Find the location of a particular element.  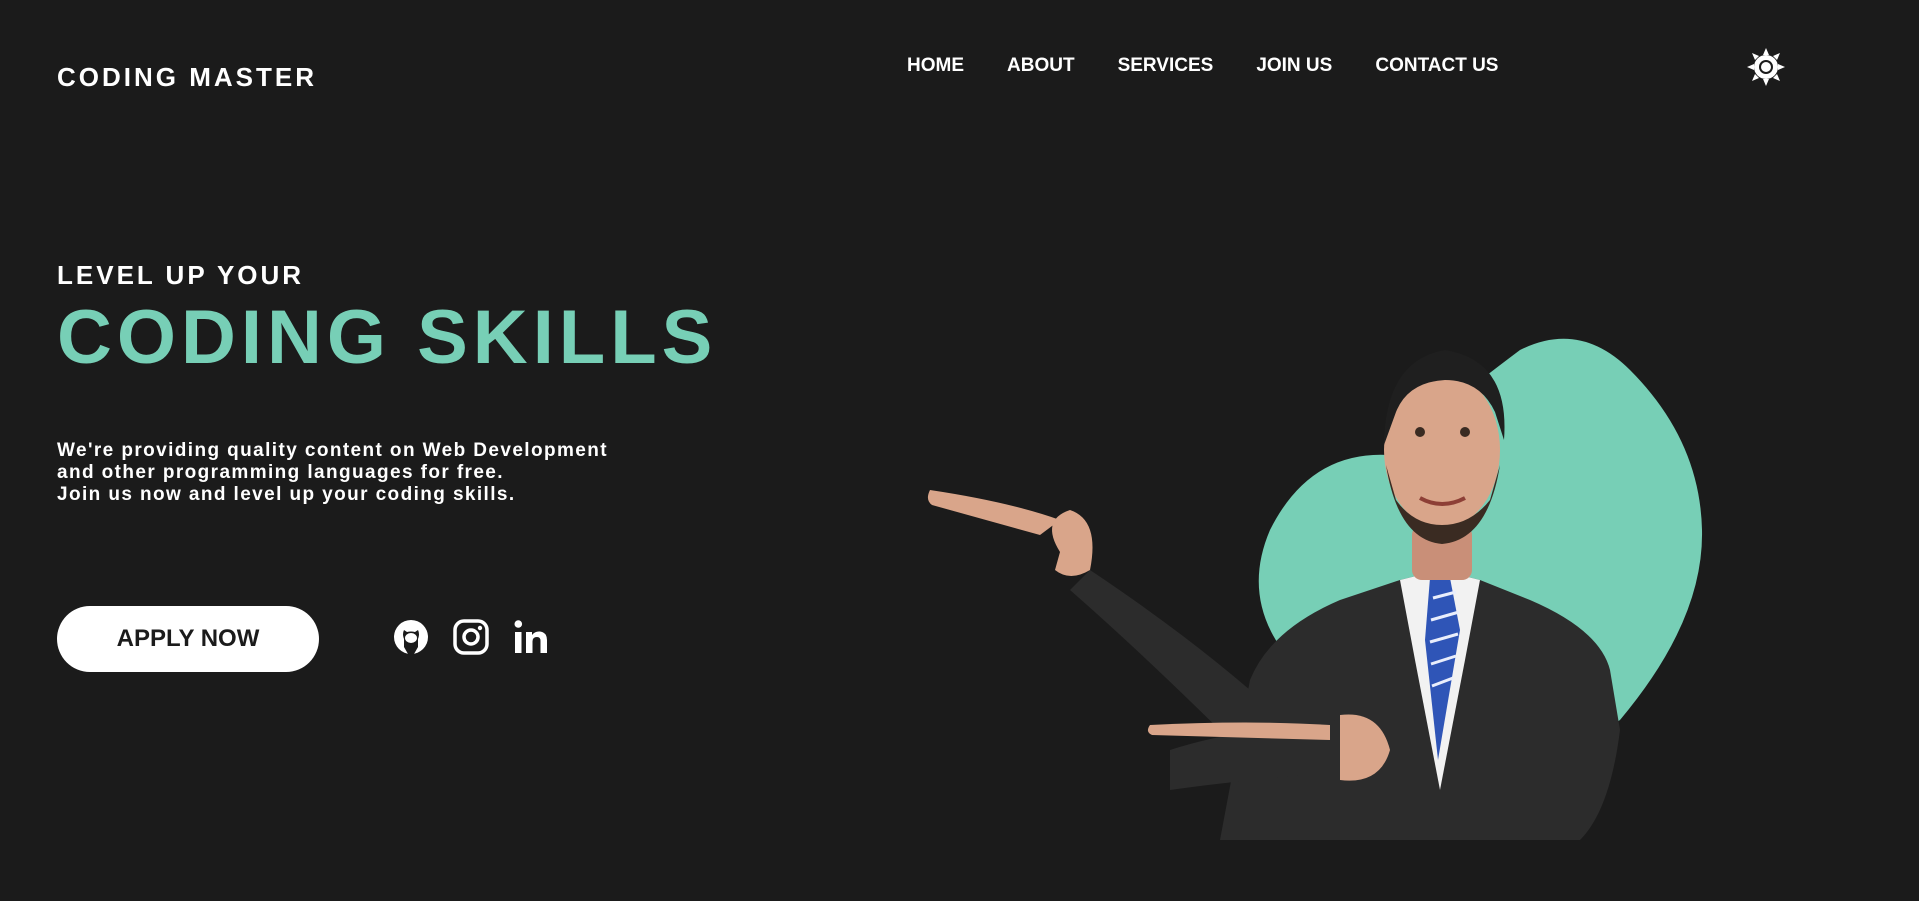

nav-join-us: JOIN US is located at coordinates (1294, 66).